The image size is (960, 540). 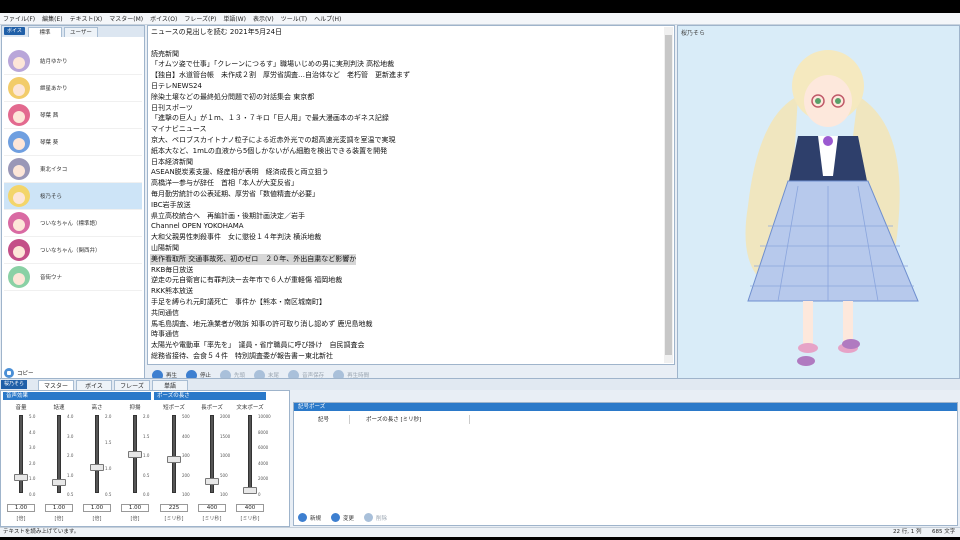 I want to click on voice-item: 結月ゆかり, so click(x=73, y=61).